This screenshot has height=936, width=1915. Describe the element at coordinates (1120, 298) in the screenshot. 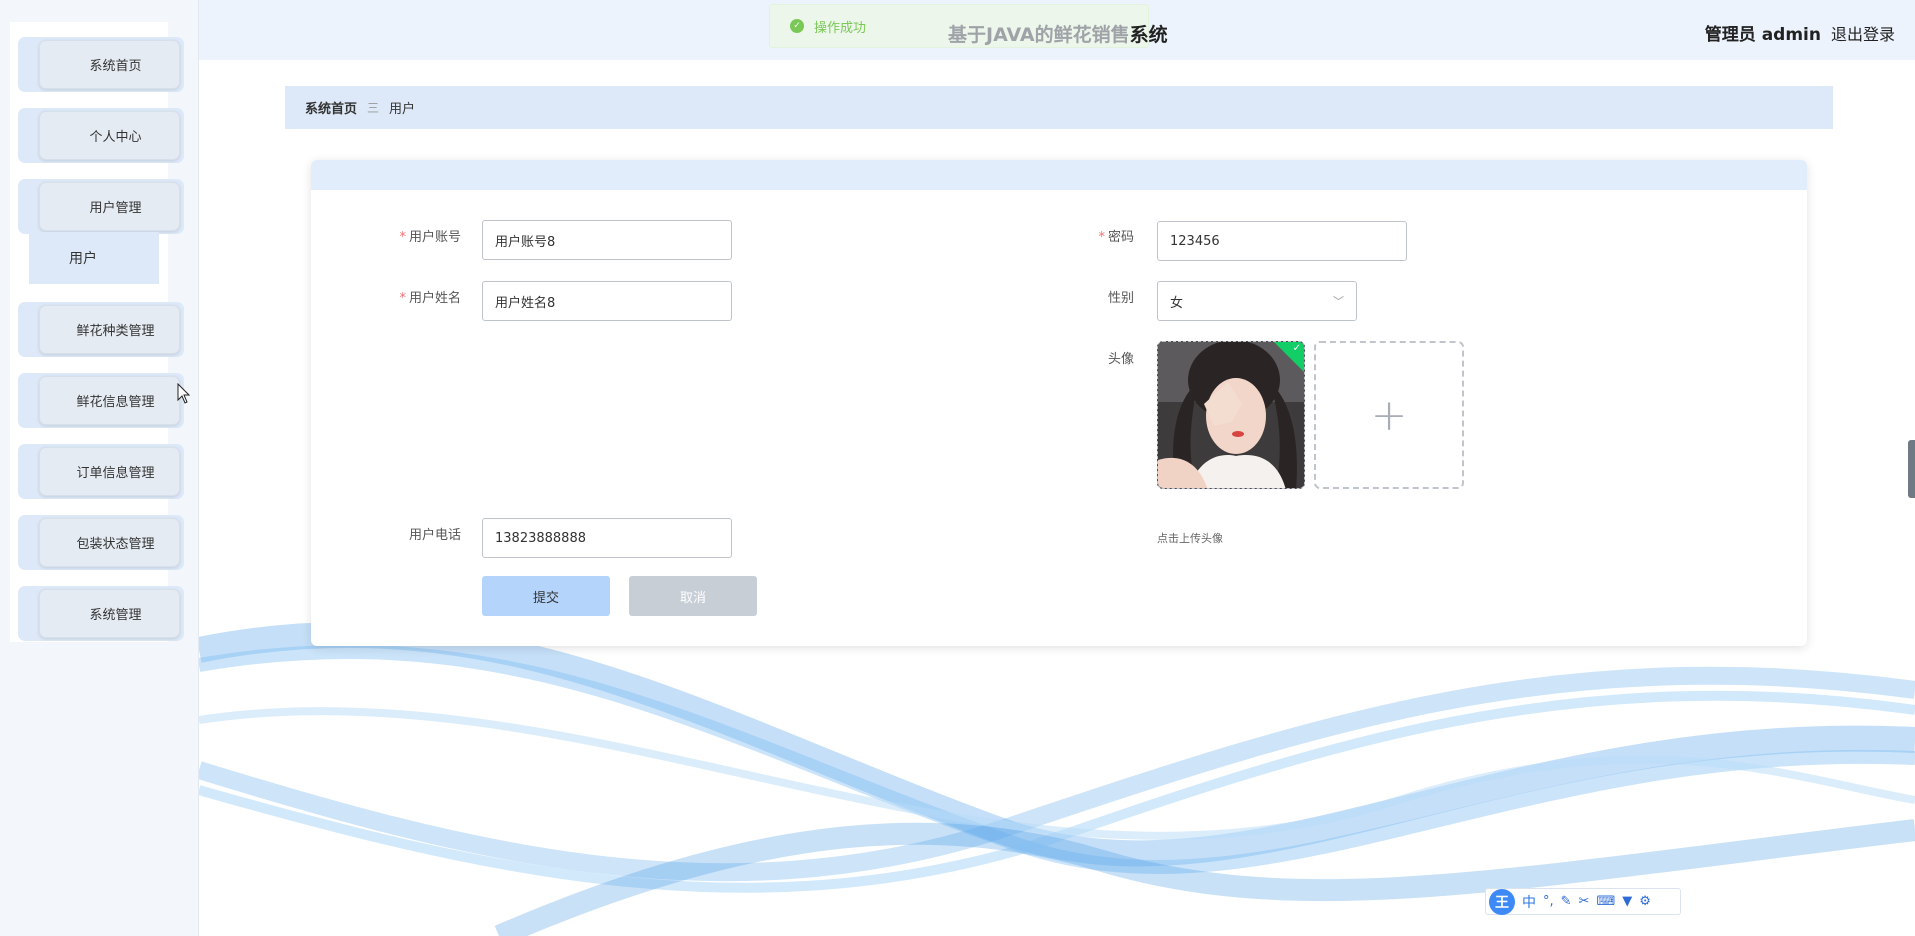

I see `gender-label: 性别` at that location.